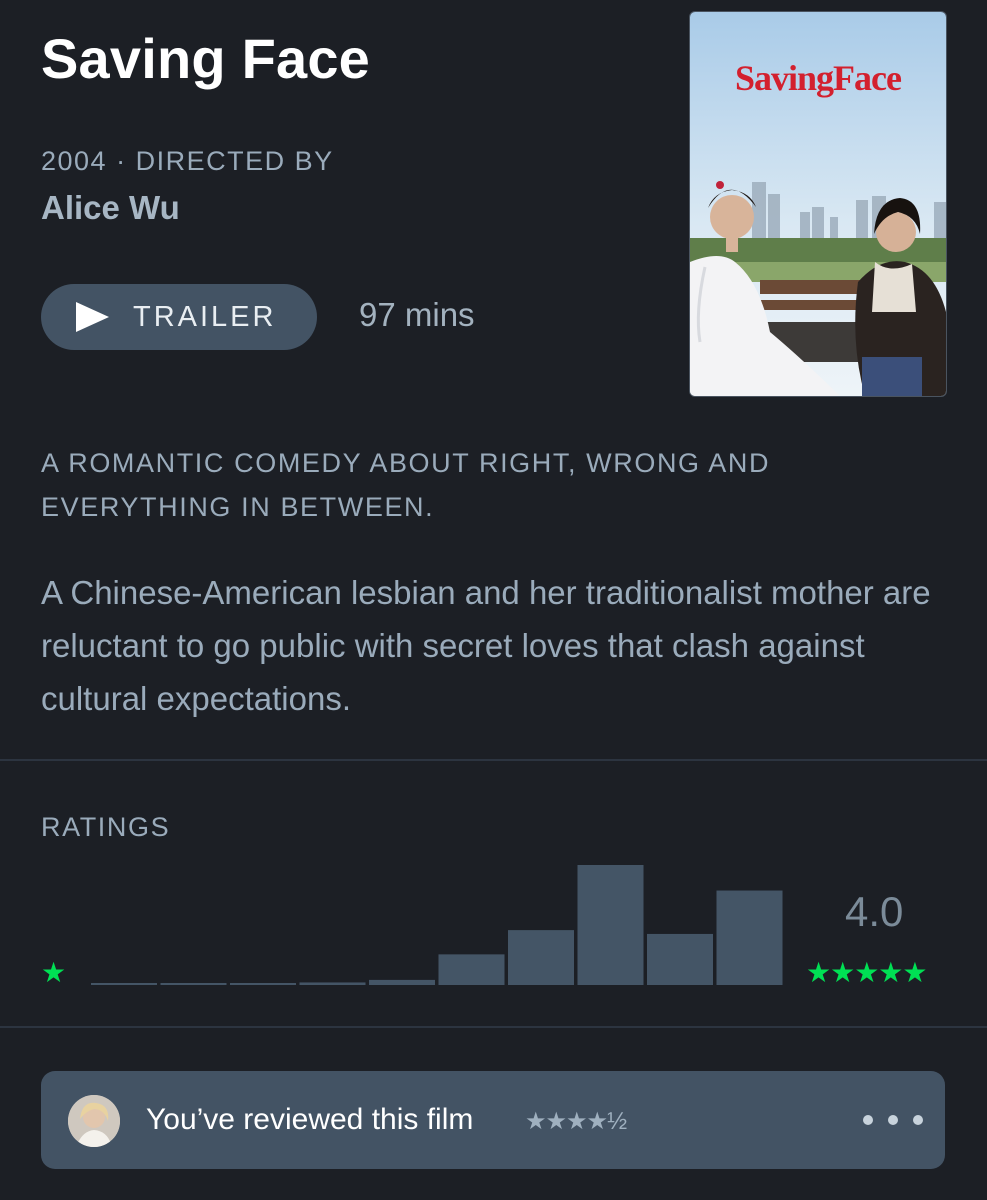 The image size is (987, 1200). Describe the element at coordinates (106, 827) in the screenshot. I see `ratings-heading: RATINGS` at that location.